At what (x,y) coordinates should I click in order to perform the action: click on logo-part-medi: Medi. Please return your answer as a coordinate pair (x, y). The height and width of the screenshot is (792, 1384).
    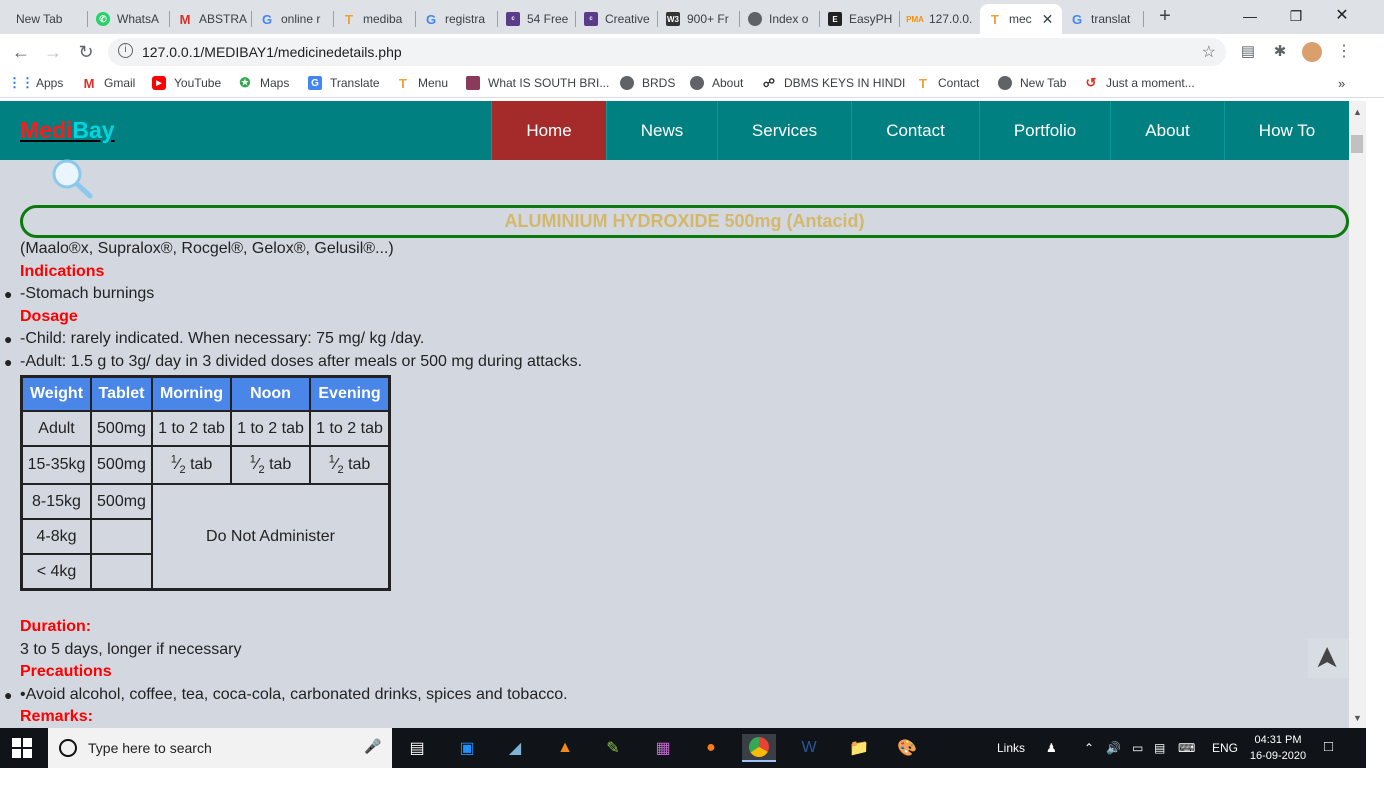
    Looking at the image, I should click on (46, 130).